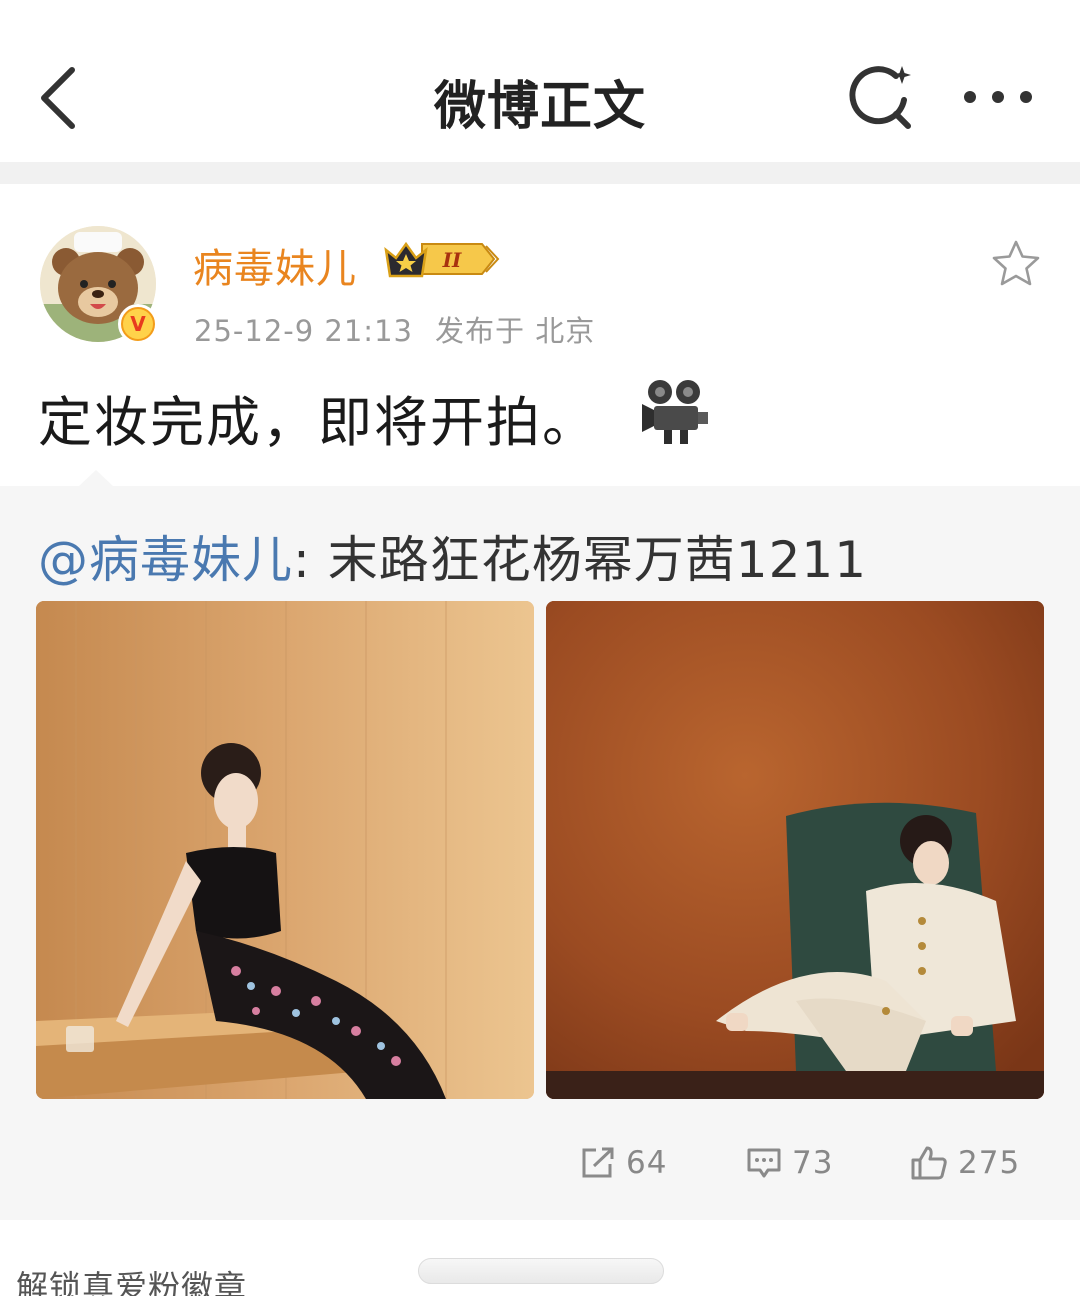  What do you see at coordinates (96, 478) in the screenshot?
I see `repost-pointer` at bounding box center [96, 478].